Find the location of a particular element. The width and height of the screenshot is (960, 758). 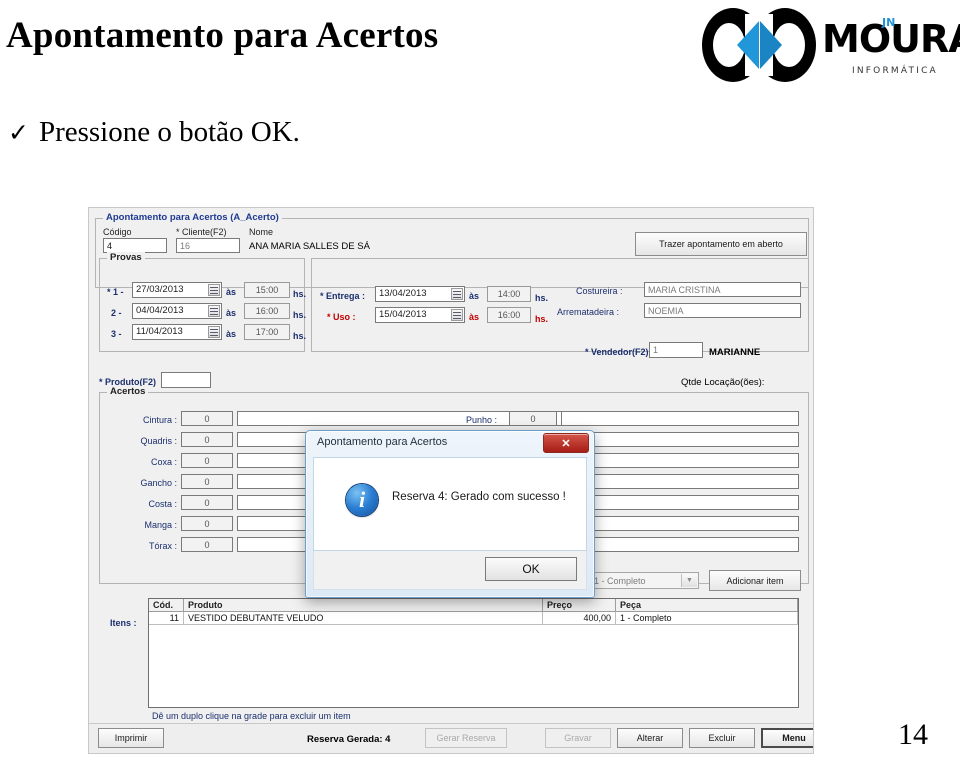

uso-date: 15/04/2013 is located at coordinates (420, 315).